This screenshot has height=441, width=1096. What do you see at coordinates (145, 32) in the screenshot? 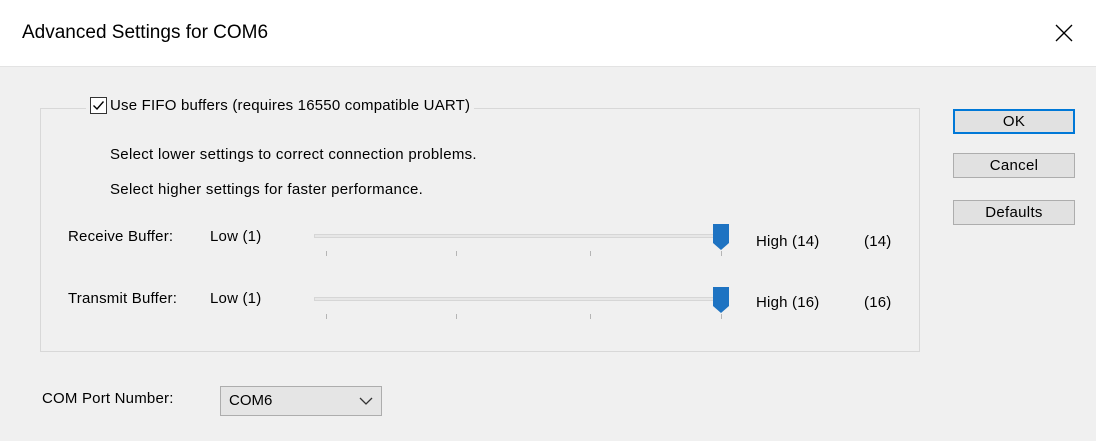
I see `window-title: Advanced Settings for COM6` at bounding box center [145, 32].